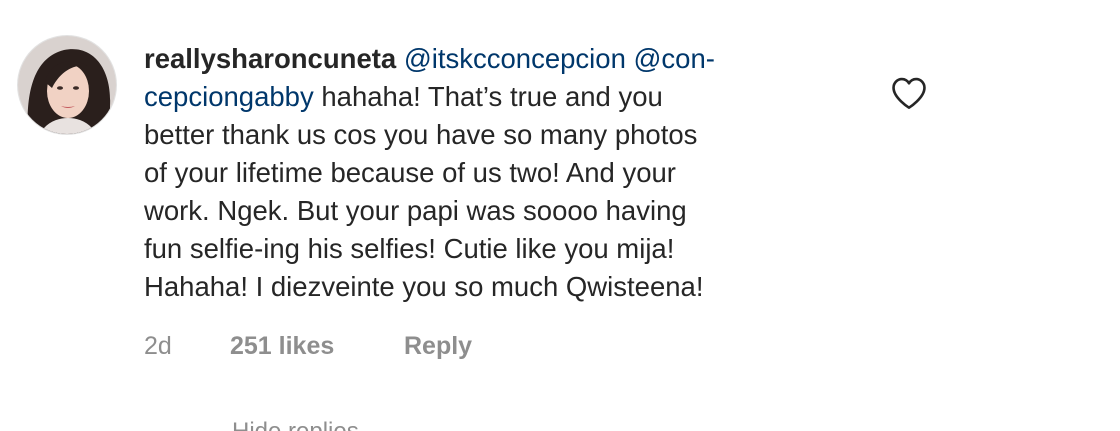 The image size is (1120, 431). I want to click on mention-link: @con-, so click(674, 58).